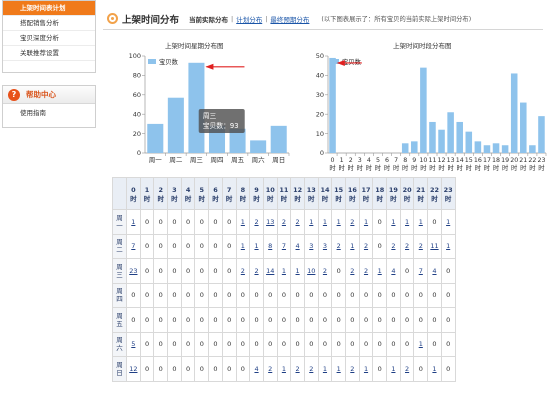 This screenshot has width=553, height=406. What do you see at coordinates (49, 53) in the screenshot?
I see `sidebar-item-recommend-settings: 关联推荐设置` at bounding box center [49, 53].